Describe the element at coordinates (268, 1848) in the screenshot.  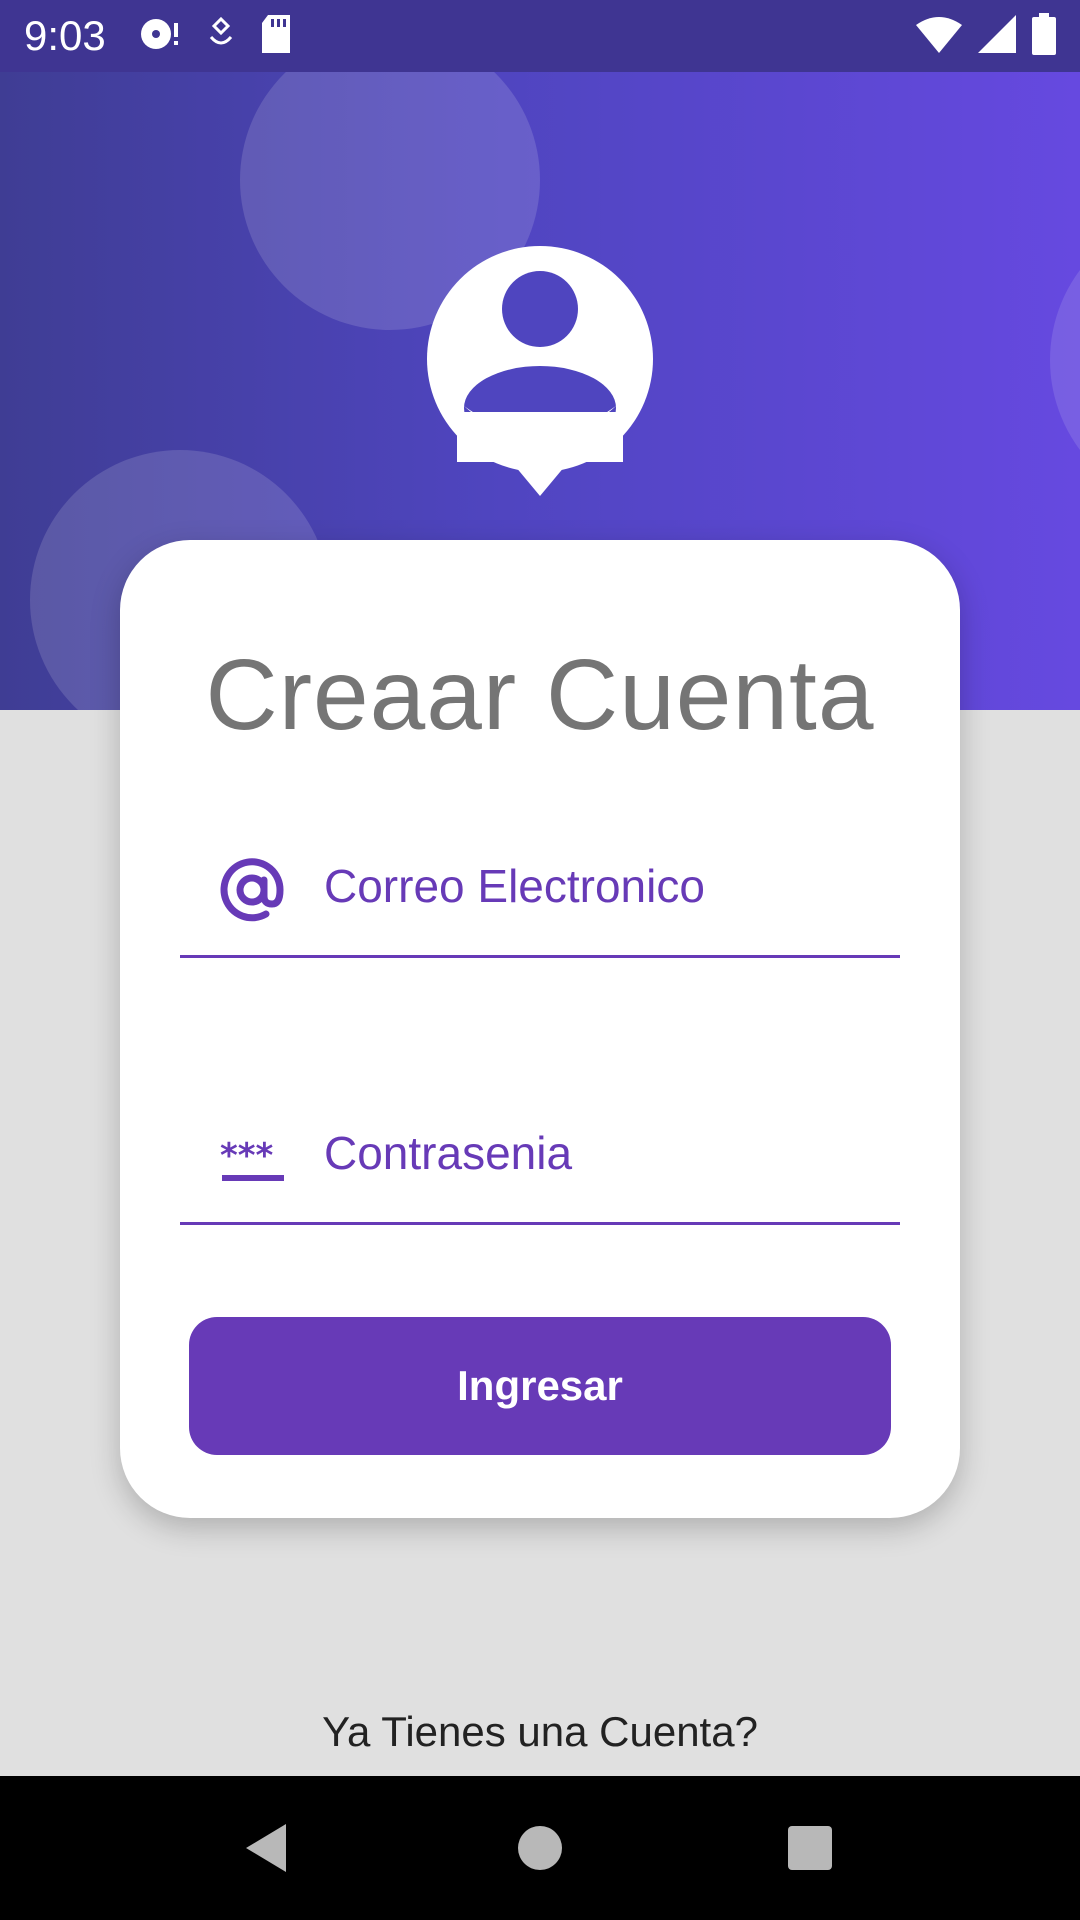
I see `back-icon` at that location.